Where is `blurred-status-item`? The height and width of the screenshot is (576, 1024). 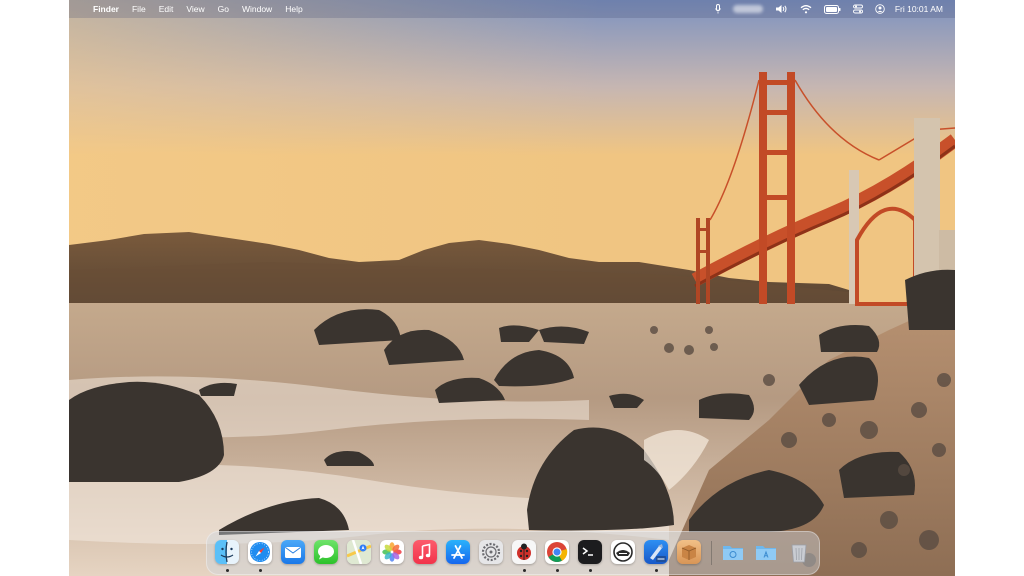
blurred-status-item is located at coordinates (747, 9).